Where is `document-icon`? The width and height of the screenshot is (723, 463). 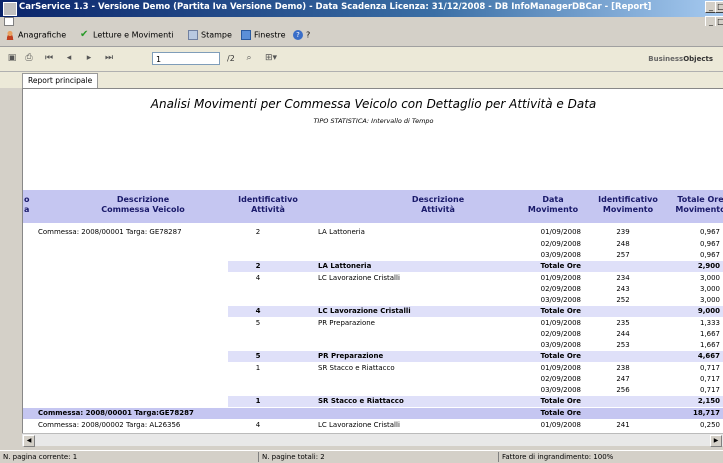
document-icon is located at coordinates (9, 21).